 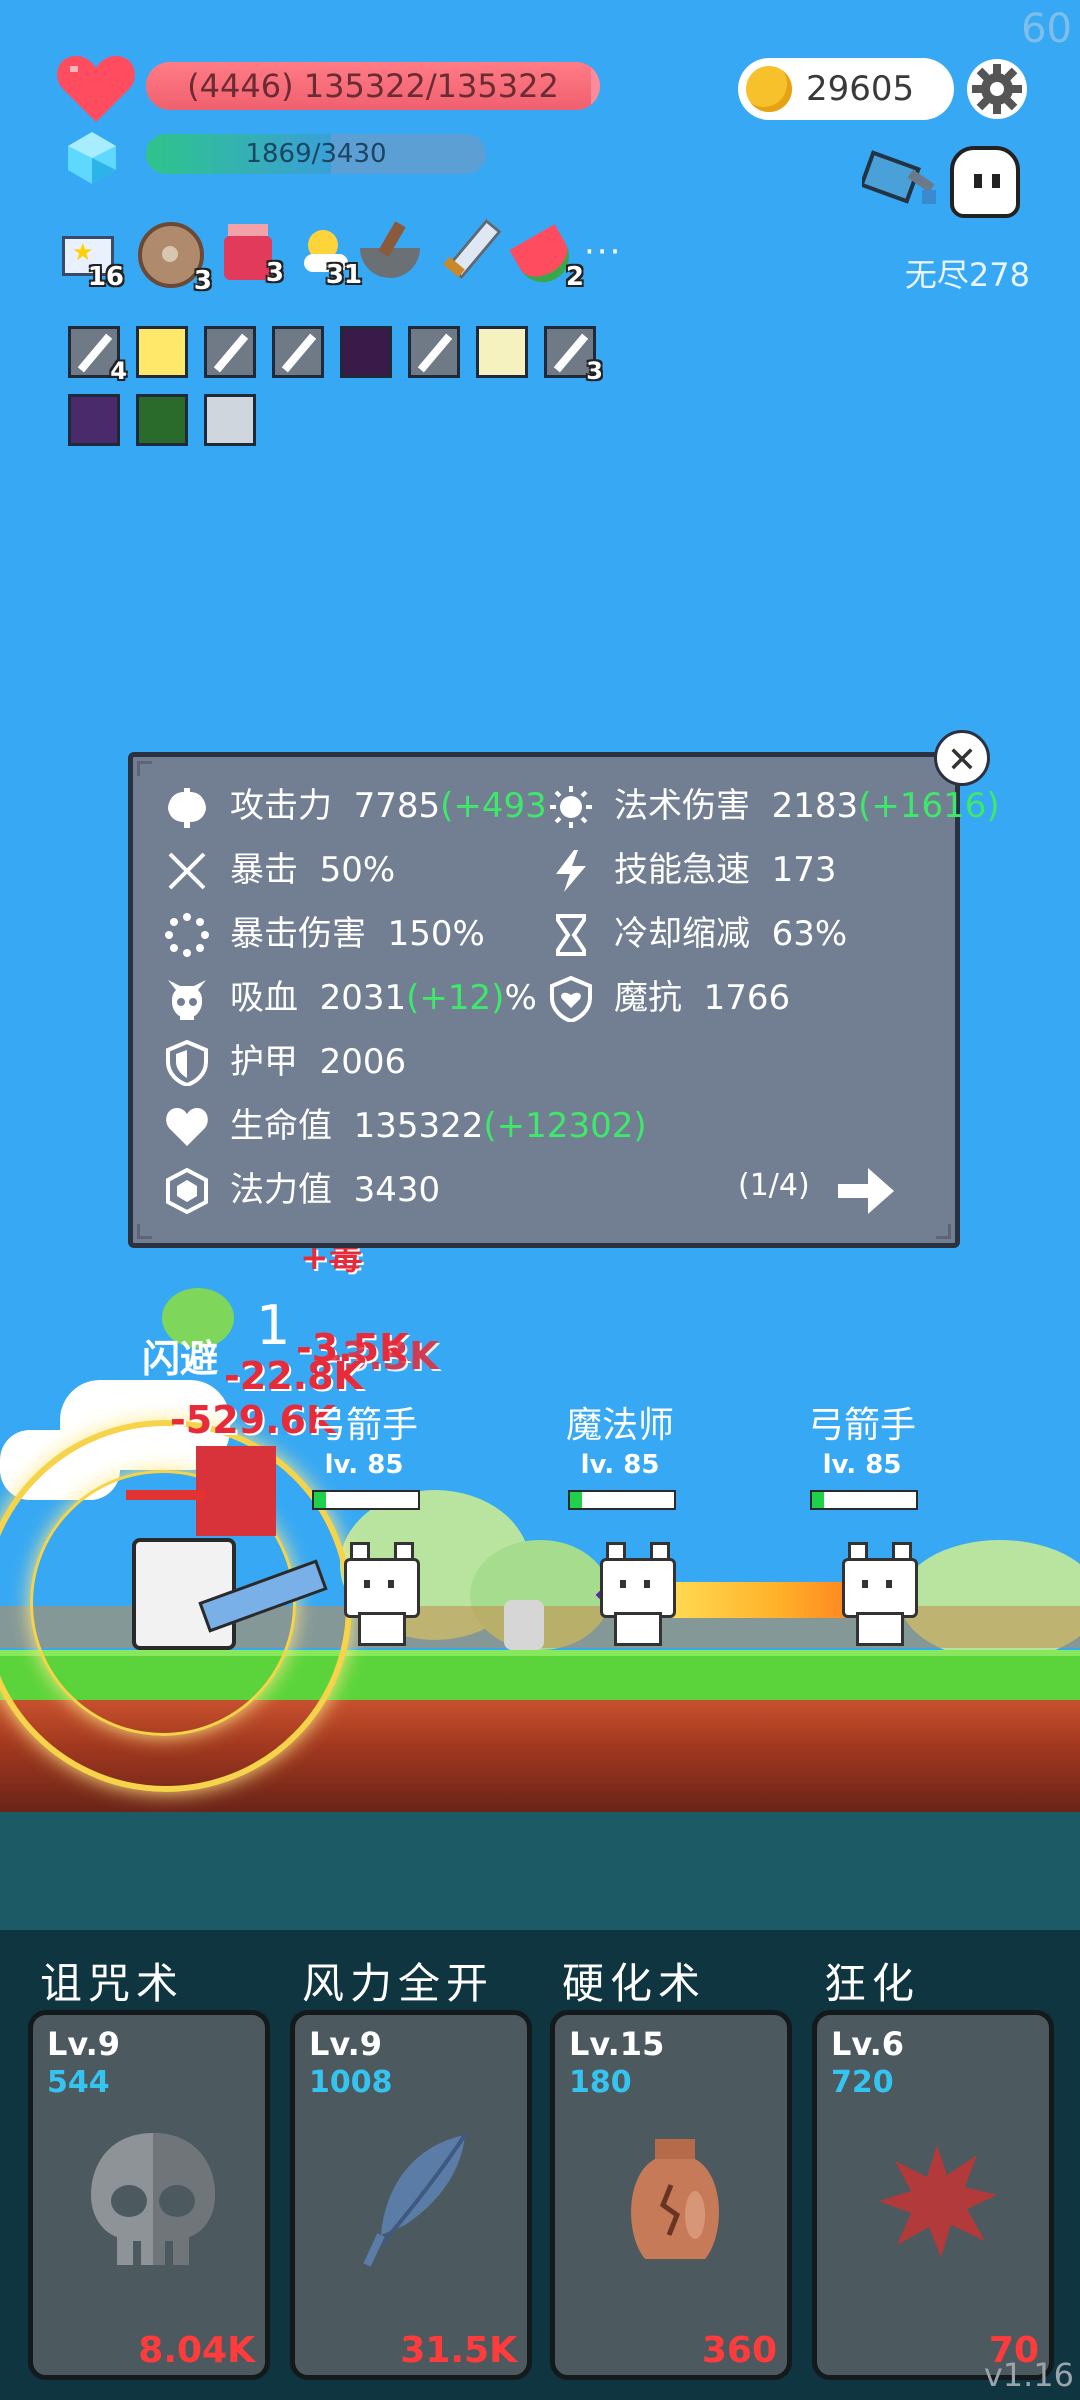 What do you see at coordinates (78, 2082) in the screenshot?
I see `skill-cost: 544` at bounding box center [78, 2082].